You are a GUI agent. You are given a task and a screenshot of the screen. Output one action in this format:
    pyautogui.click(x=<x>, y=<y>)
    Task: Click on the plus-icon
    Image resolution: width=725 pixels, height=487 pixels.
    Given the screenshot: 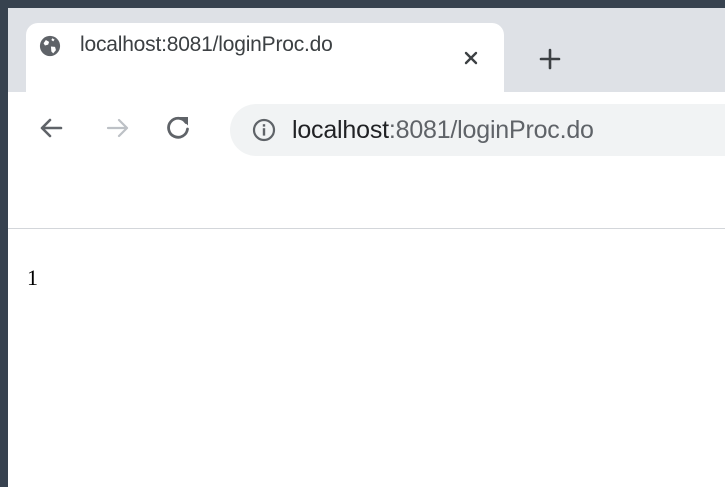 What is the action you would take?
    pyautogui.click(x=550, y=59)
    